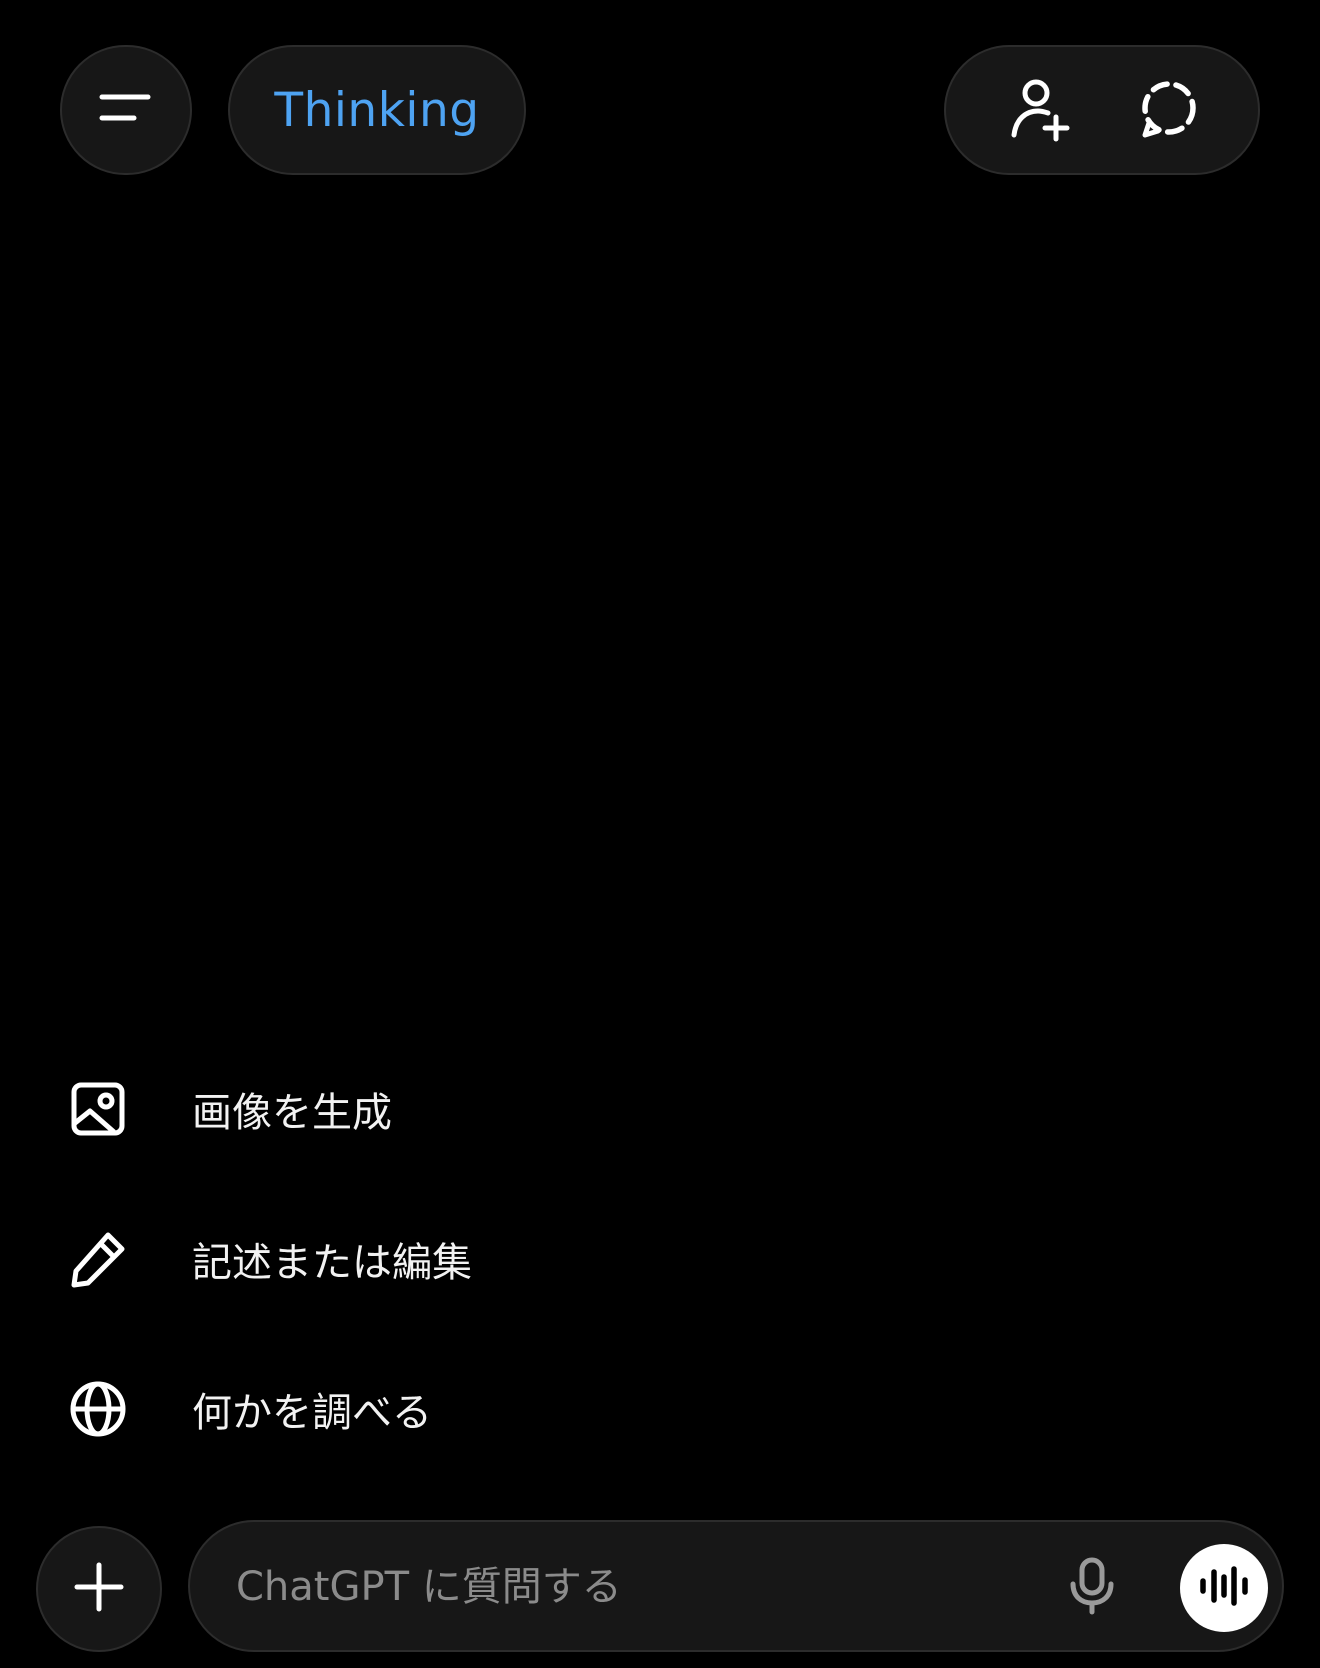 The image size is (1320, 1668). I want to click on menu-icon, so click(126, 110).